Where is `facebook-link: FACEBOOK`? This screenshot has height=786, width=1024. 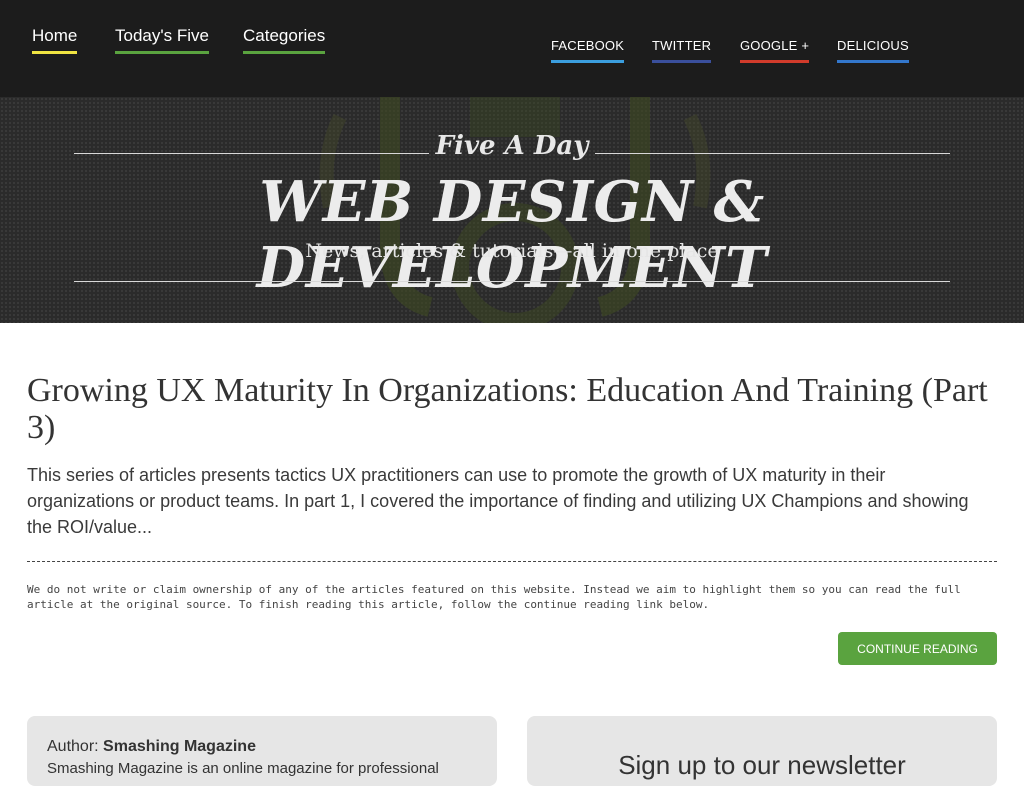 facebook-link: FACEBOOK is located at coordinates (588, 50).